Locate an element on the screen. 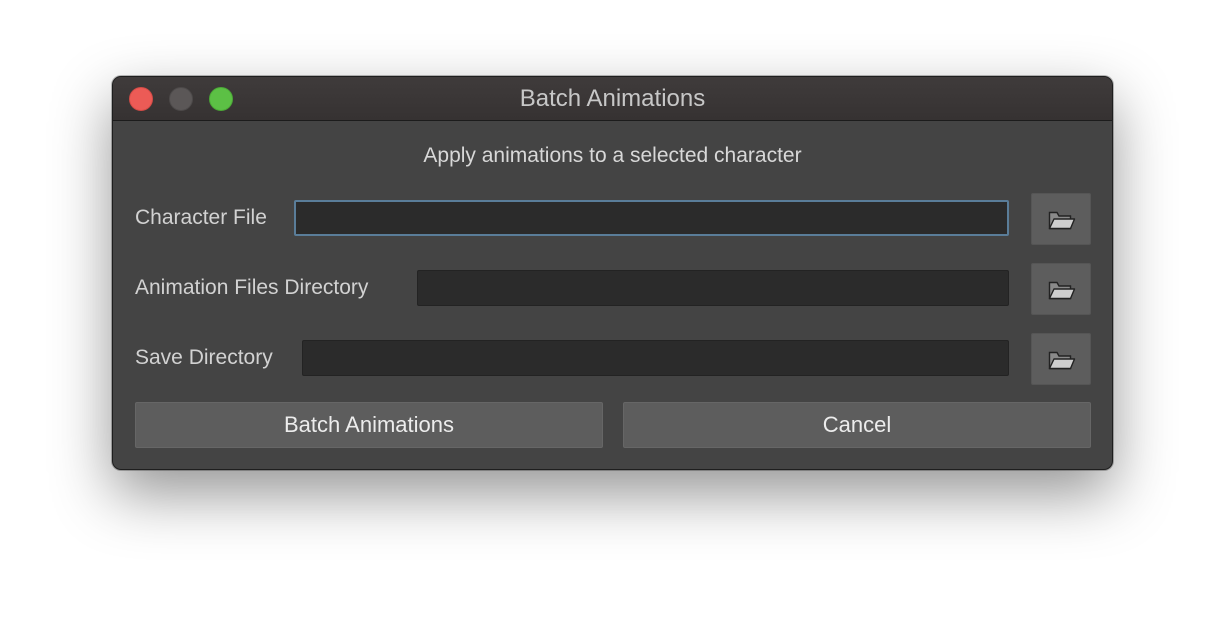 The height and width of the screenshot is (618, 1224). character-file-input is located at coordinates (651, 218).